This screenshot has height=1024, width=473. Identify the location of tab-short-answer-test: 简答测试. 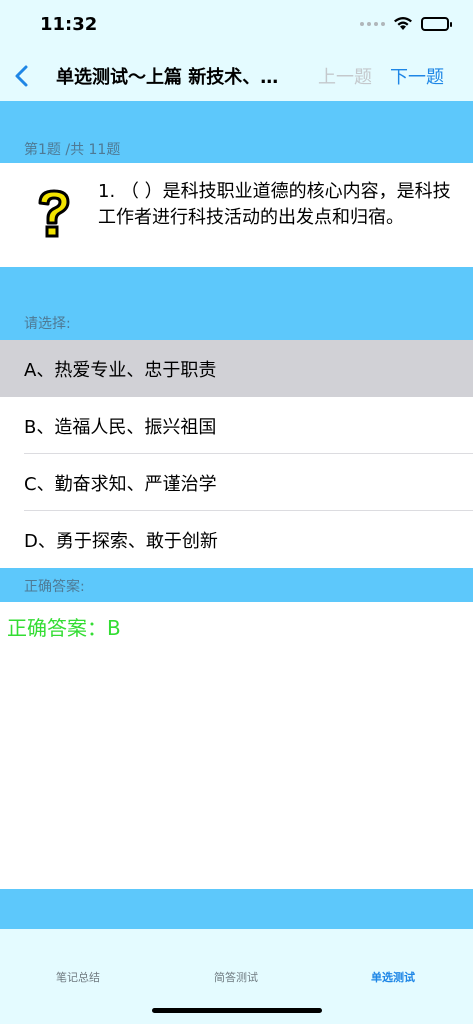
(236, 977).